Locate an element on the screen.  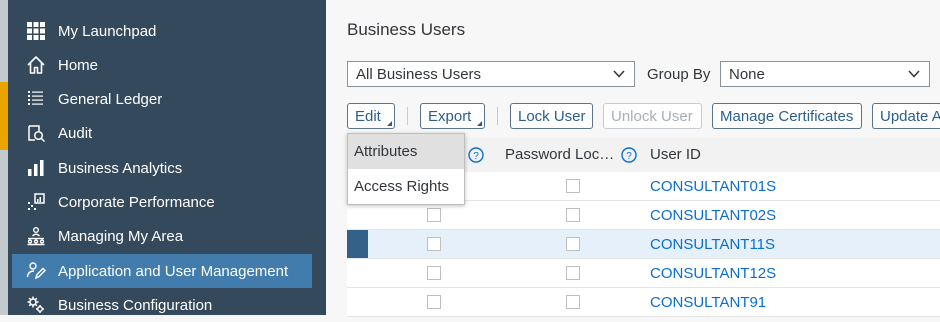
user-id-link: CONSULTANT02S is located at coordinates (713, 215).